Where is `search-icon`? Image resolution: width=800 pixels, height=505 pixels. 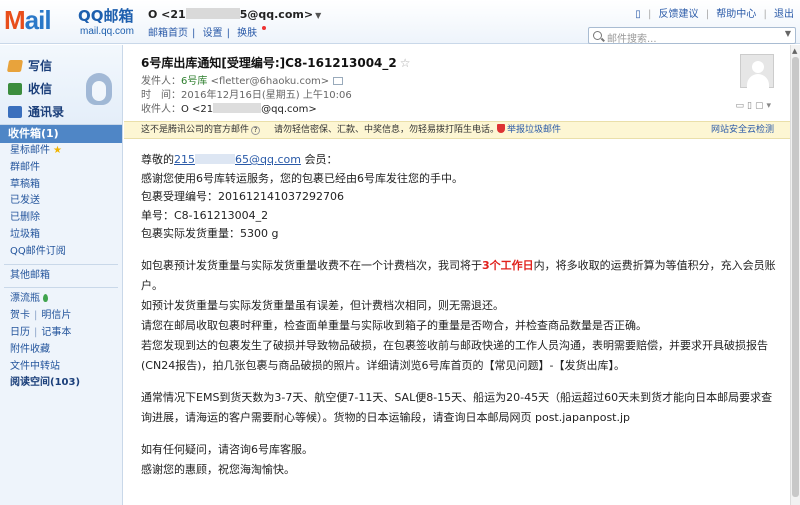 search-icon is located at coordinates (597, 35).